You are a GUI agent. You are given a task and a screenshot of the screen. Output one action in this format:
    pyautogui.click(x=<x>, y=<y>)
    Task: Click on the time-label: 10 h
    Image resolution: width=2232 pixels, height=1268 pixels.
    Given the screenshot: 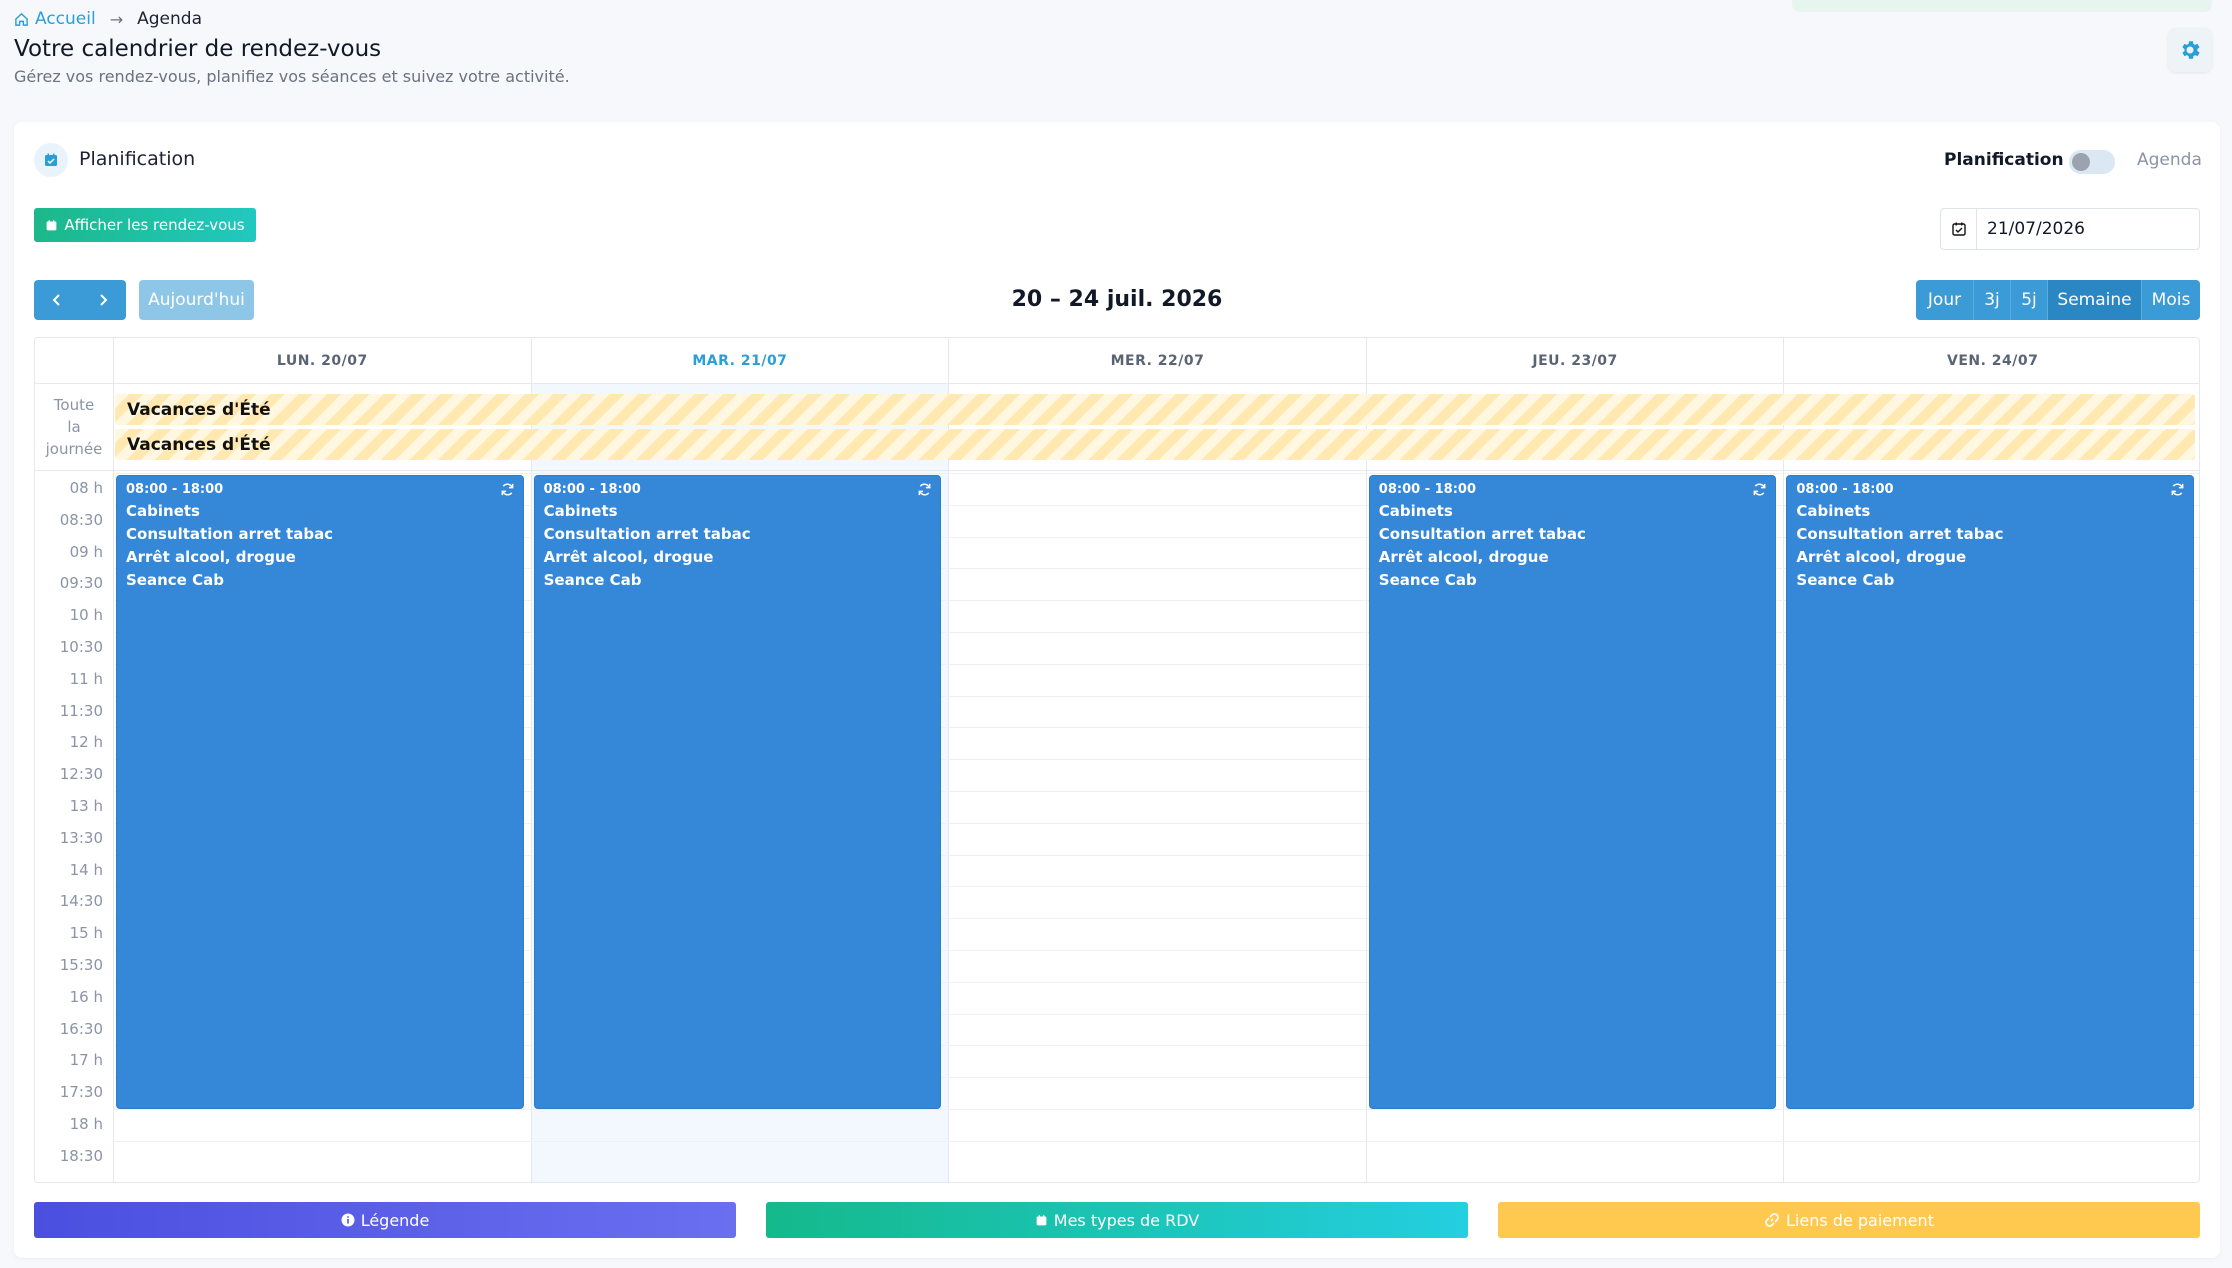 What is the action you would take?
    pyautogui.click(x=86, y=615)
    